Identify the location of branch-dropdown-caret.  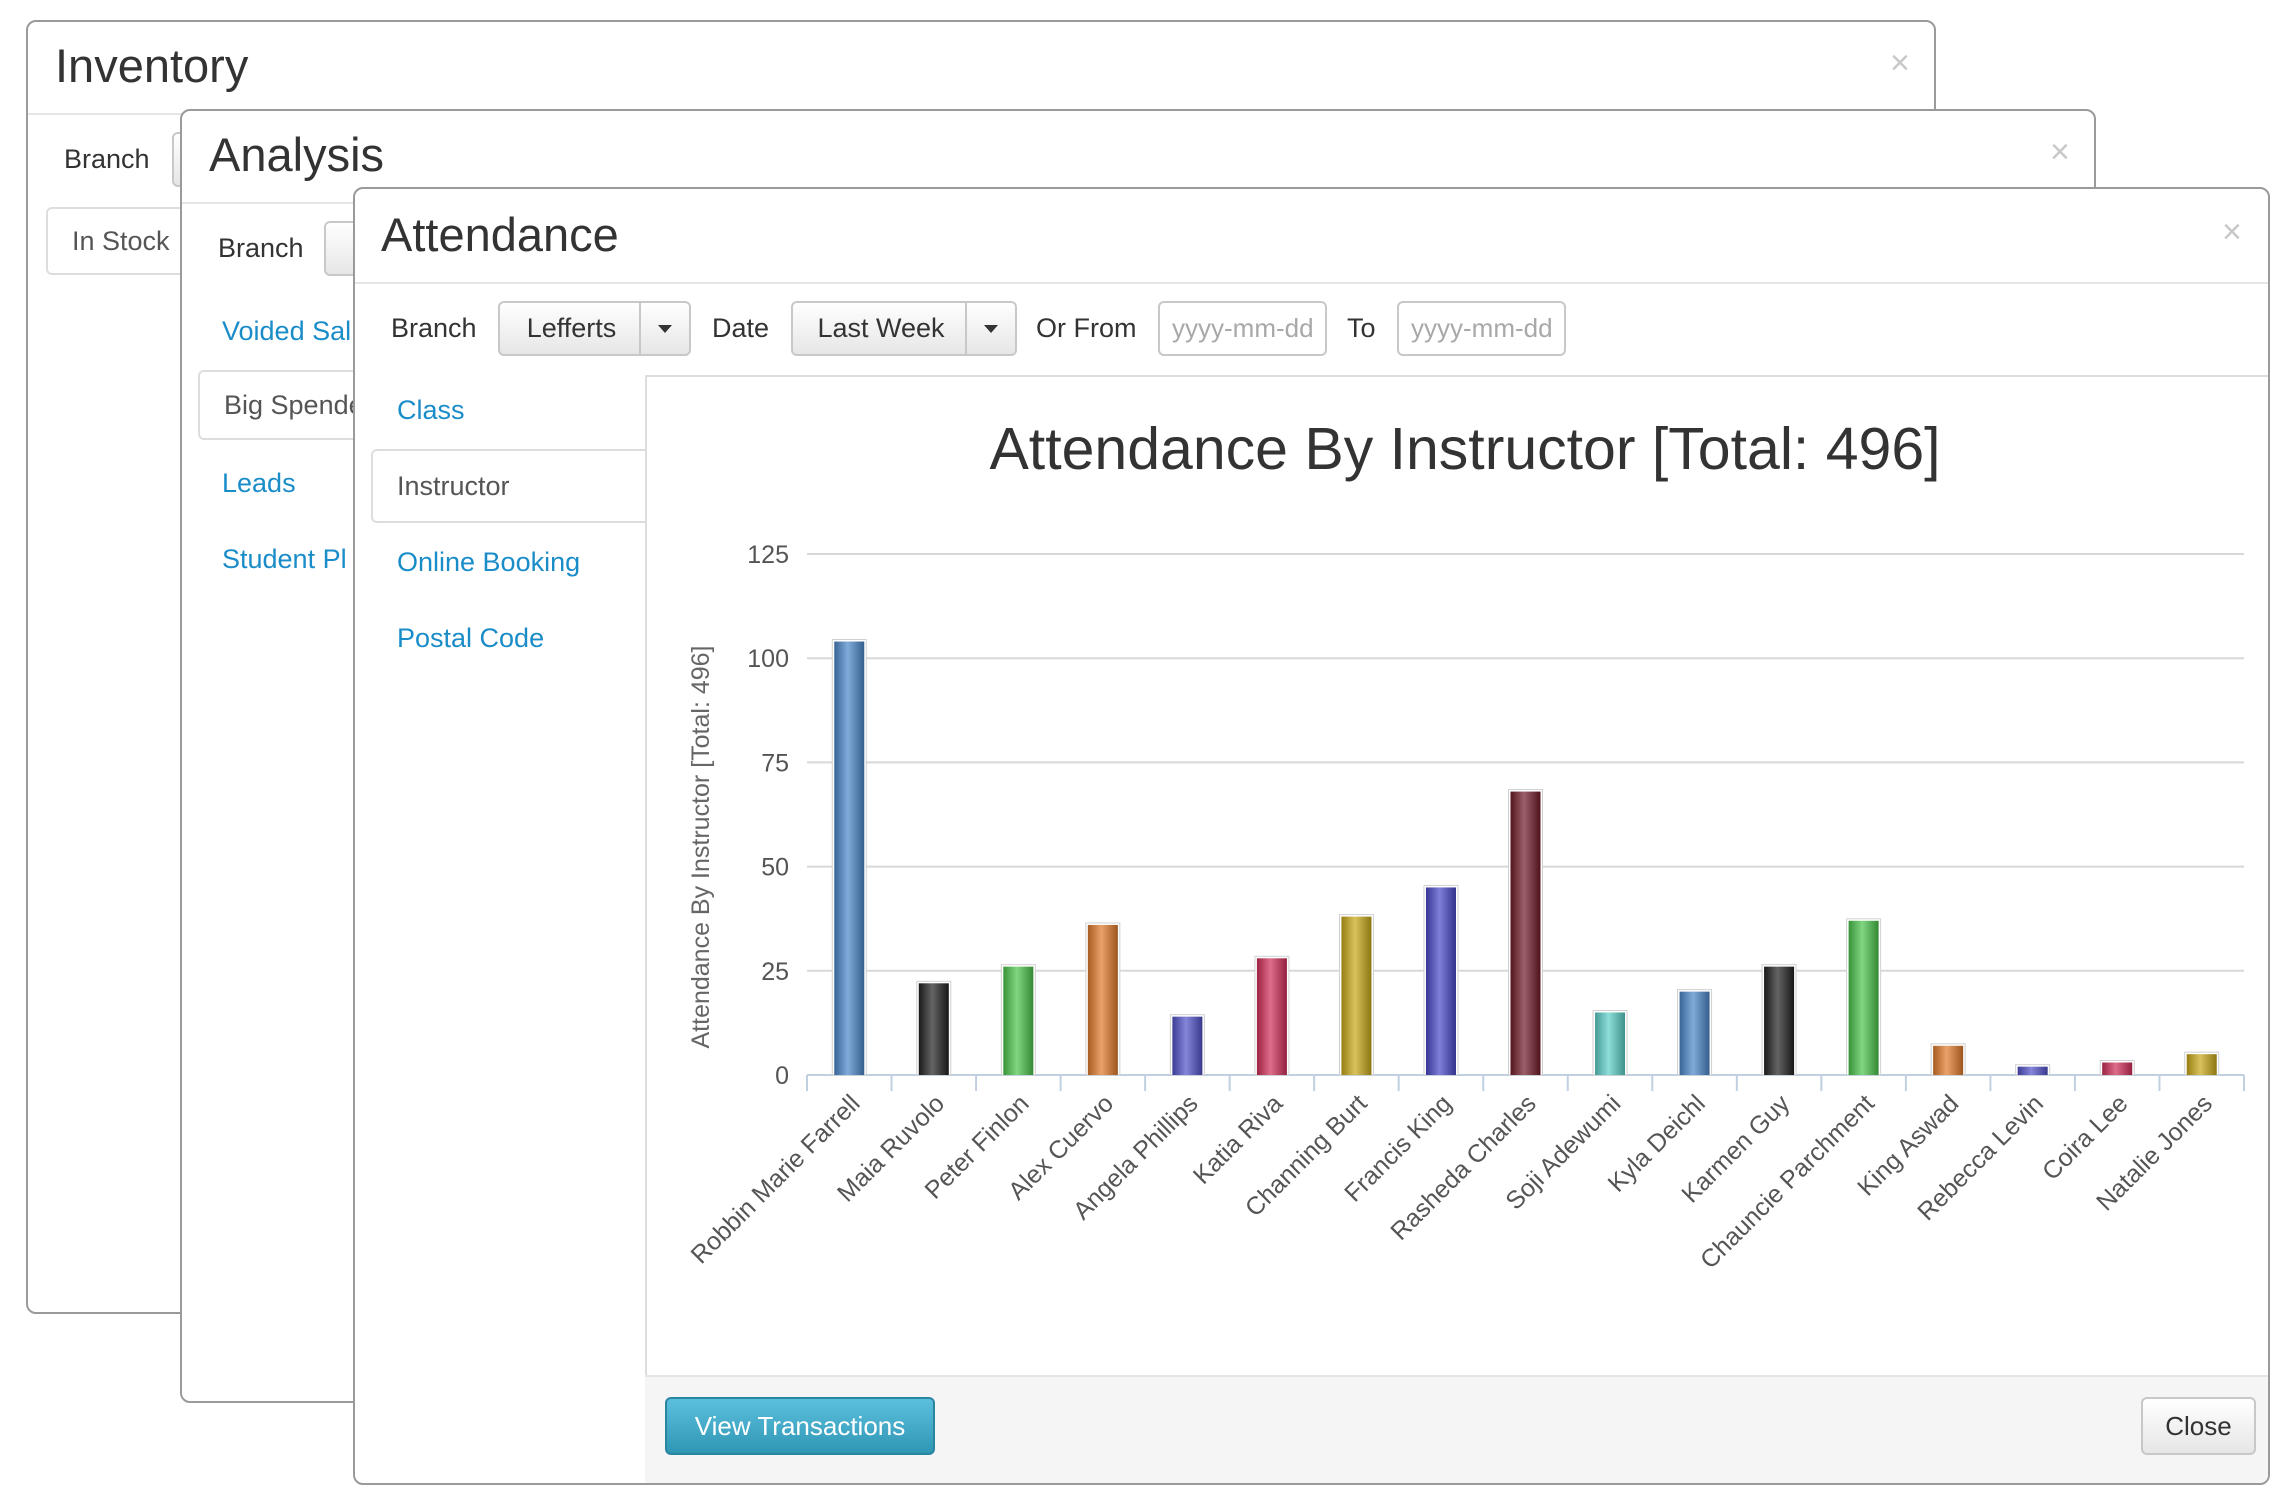
(664, 328).